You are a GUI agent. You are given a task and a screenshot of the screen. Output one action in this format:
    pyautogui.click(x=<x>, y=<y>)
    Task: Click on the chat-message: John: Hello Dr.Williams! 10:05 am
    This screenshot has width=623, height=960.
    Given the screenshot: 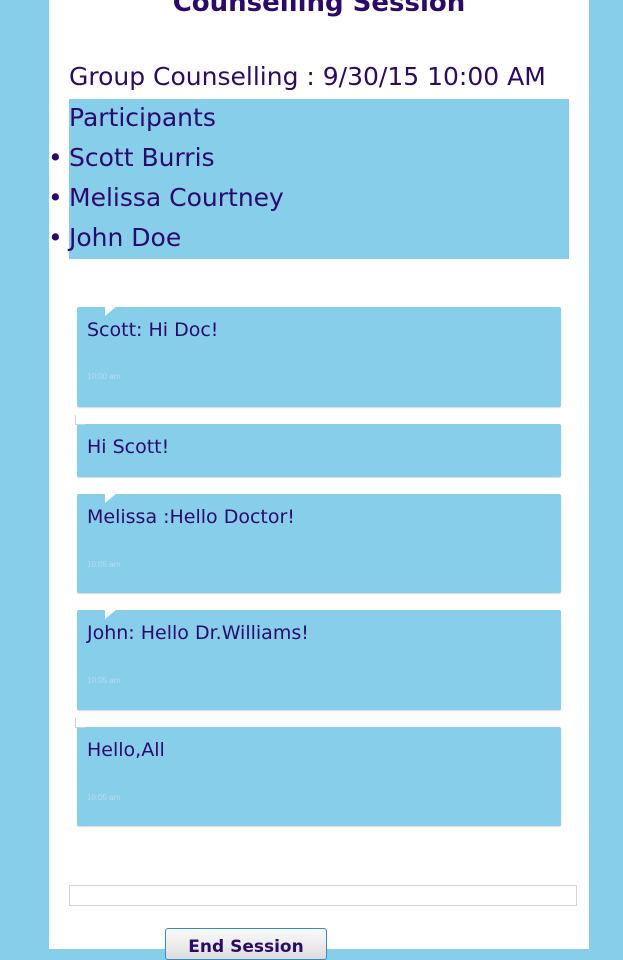 What is the action you would take?
    pyautogui.click(x=319, y=659)
    